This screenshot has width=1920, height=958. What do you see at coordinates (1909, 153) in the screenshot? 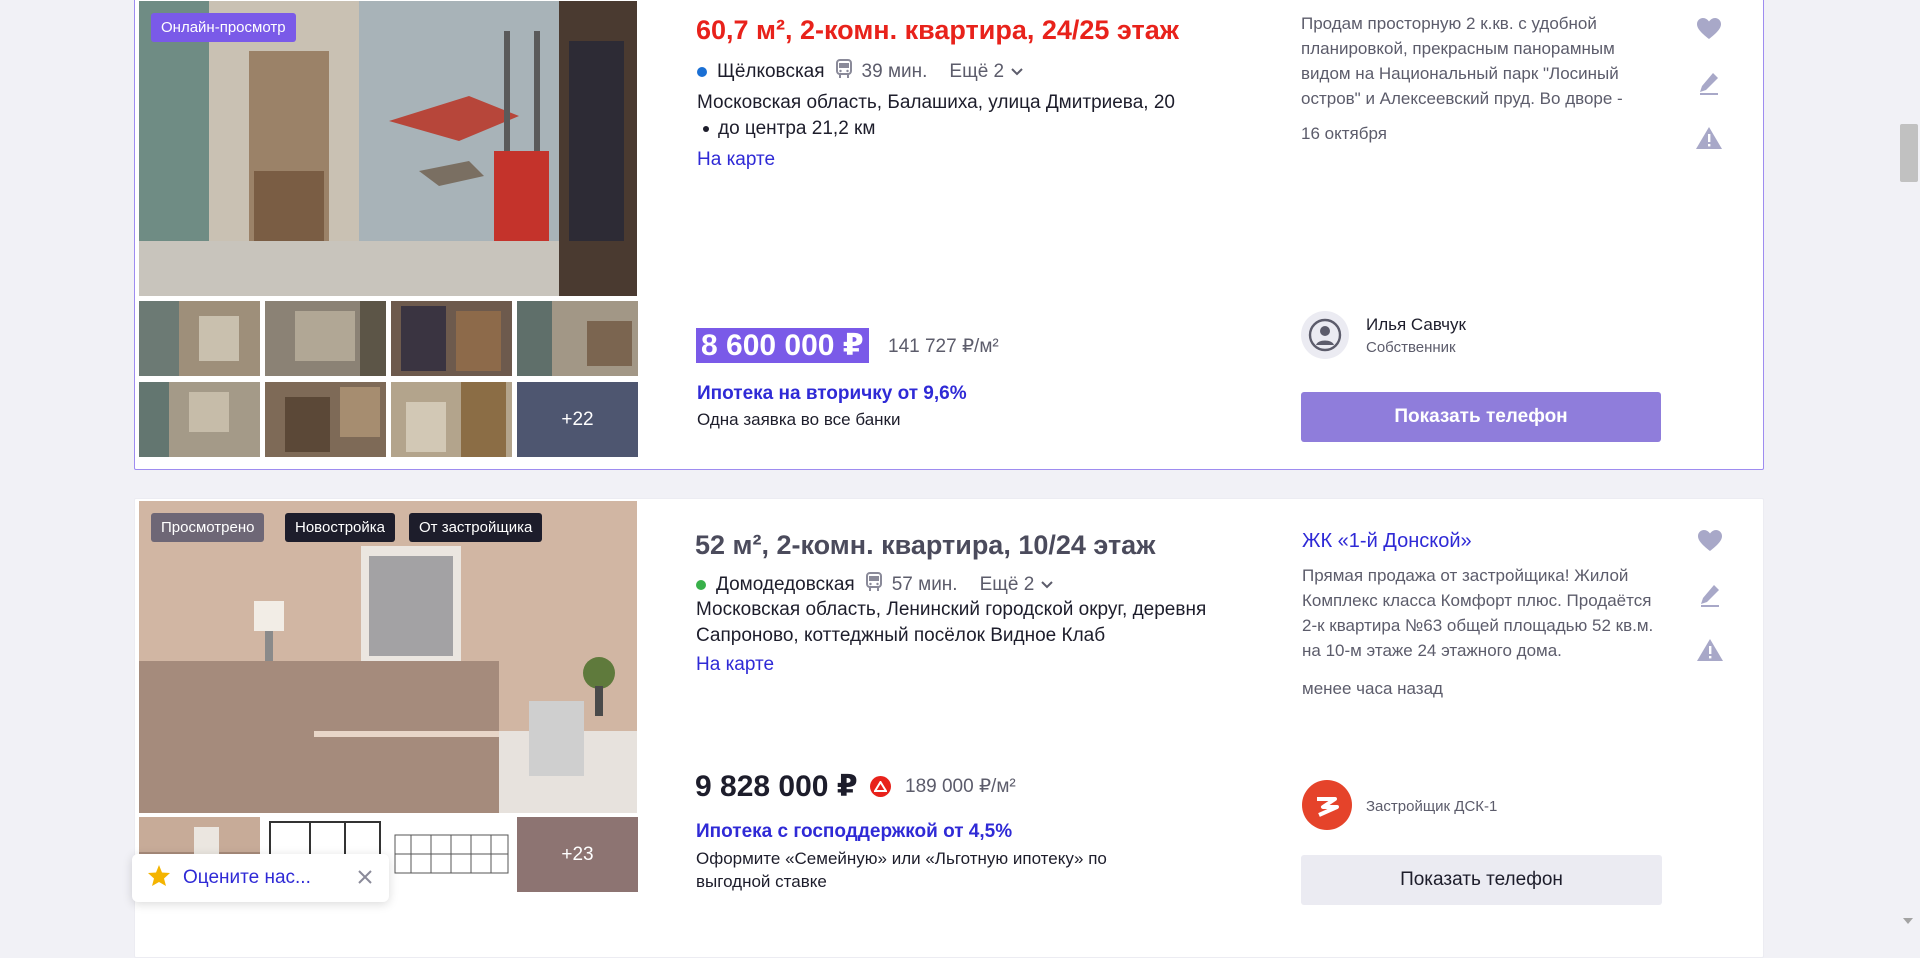
I see `scrollbar-thumb` at bounding box center [1909, 153].